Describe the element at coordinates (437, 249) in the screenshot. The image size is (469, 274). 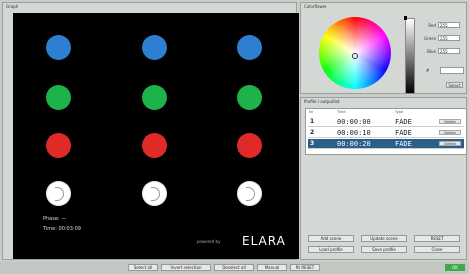
I see `close-button: Close` at that location.